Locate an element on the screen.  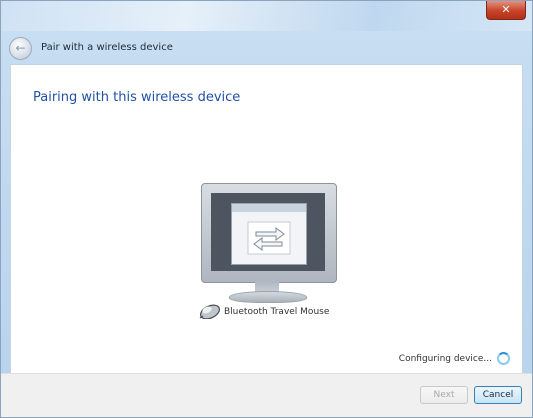
transfer-arrows-icon is located at coordinates (269, 238).